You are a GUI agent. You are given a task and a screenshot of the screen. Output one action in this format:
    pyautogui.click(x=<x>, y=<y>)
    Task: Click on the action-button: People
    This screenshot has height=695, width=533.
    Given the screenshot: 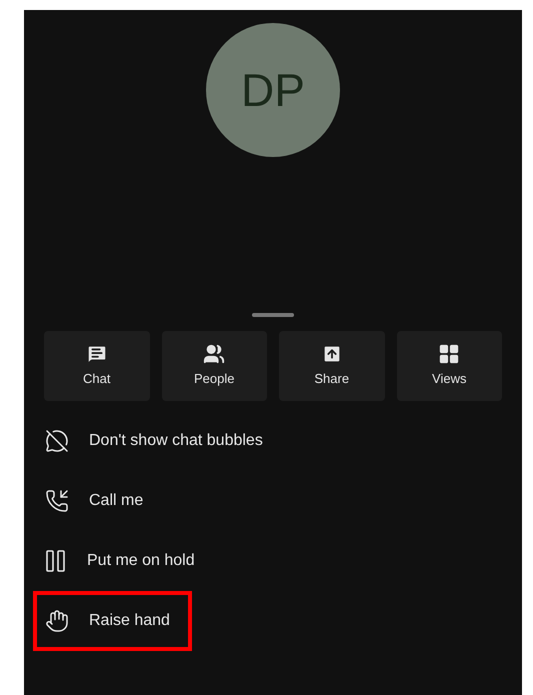 What is the action you would take?
    pyautogui.click(x=214, y=366)
    